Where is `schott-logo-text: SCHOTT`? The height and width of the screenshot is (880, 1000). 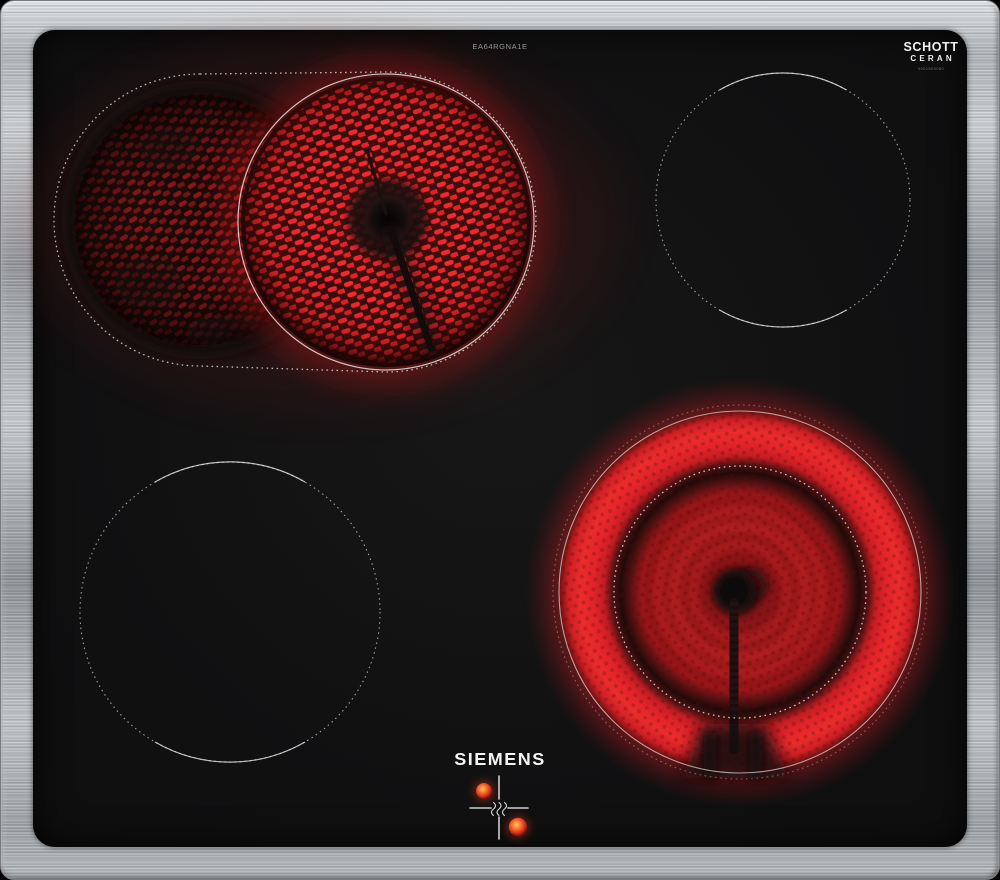
schott-logo-text: SCHOTT is located at coordinates (931, 47).